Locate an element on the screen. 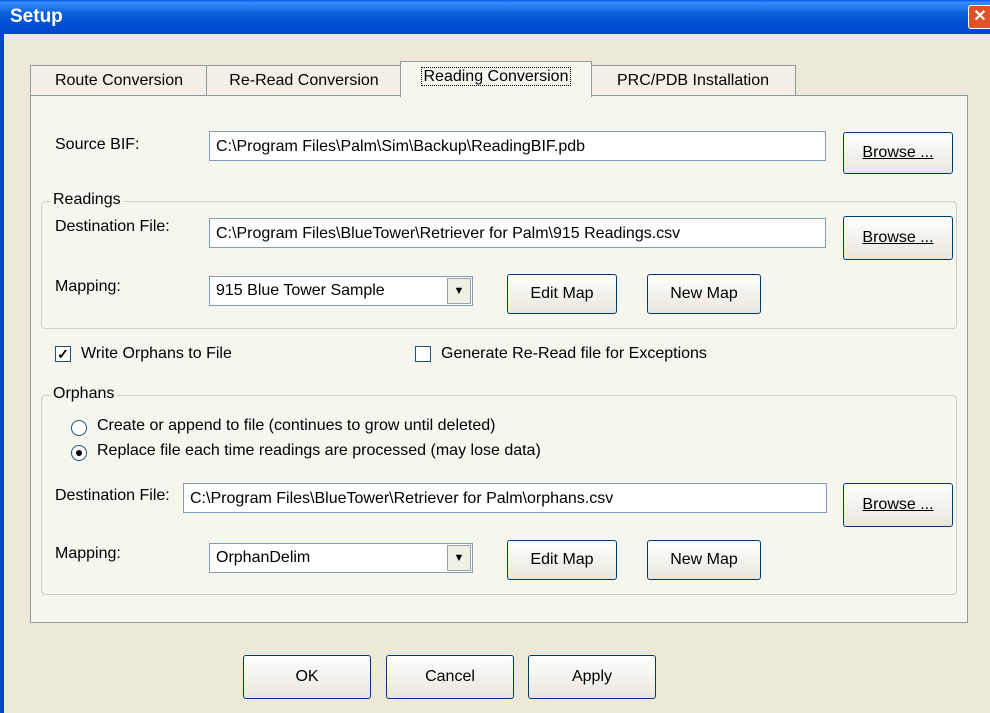 This screenshot has width=990, height=713. tab-route-conversion: Route Conversion is located at coordinates (119, 80).